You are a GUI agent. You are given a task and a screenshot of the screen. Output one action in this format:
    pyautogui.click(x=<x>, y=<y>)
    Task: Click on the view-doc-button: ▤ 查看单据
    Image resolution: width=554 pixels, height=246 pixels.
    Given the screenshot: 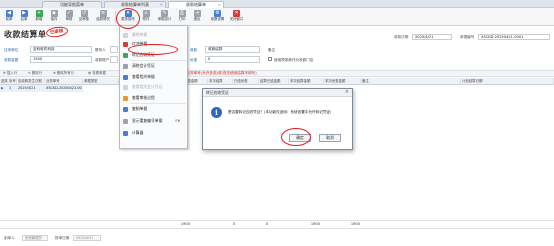 What is the action you would take?
    pyautogui.click(x=97, y=73)
    